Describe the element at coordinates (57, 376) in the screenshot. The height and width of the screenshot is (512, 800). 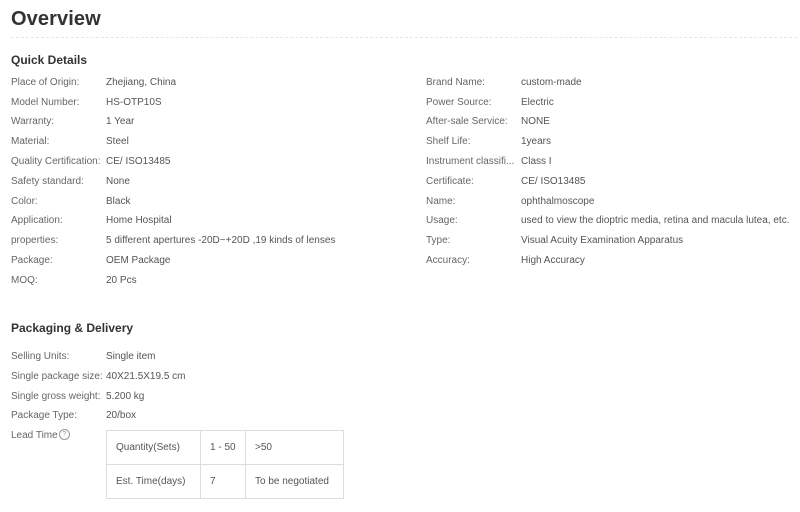
I see `packaging-label: Single package size:` at that location.